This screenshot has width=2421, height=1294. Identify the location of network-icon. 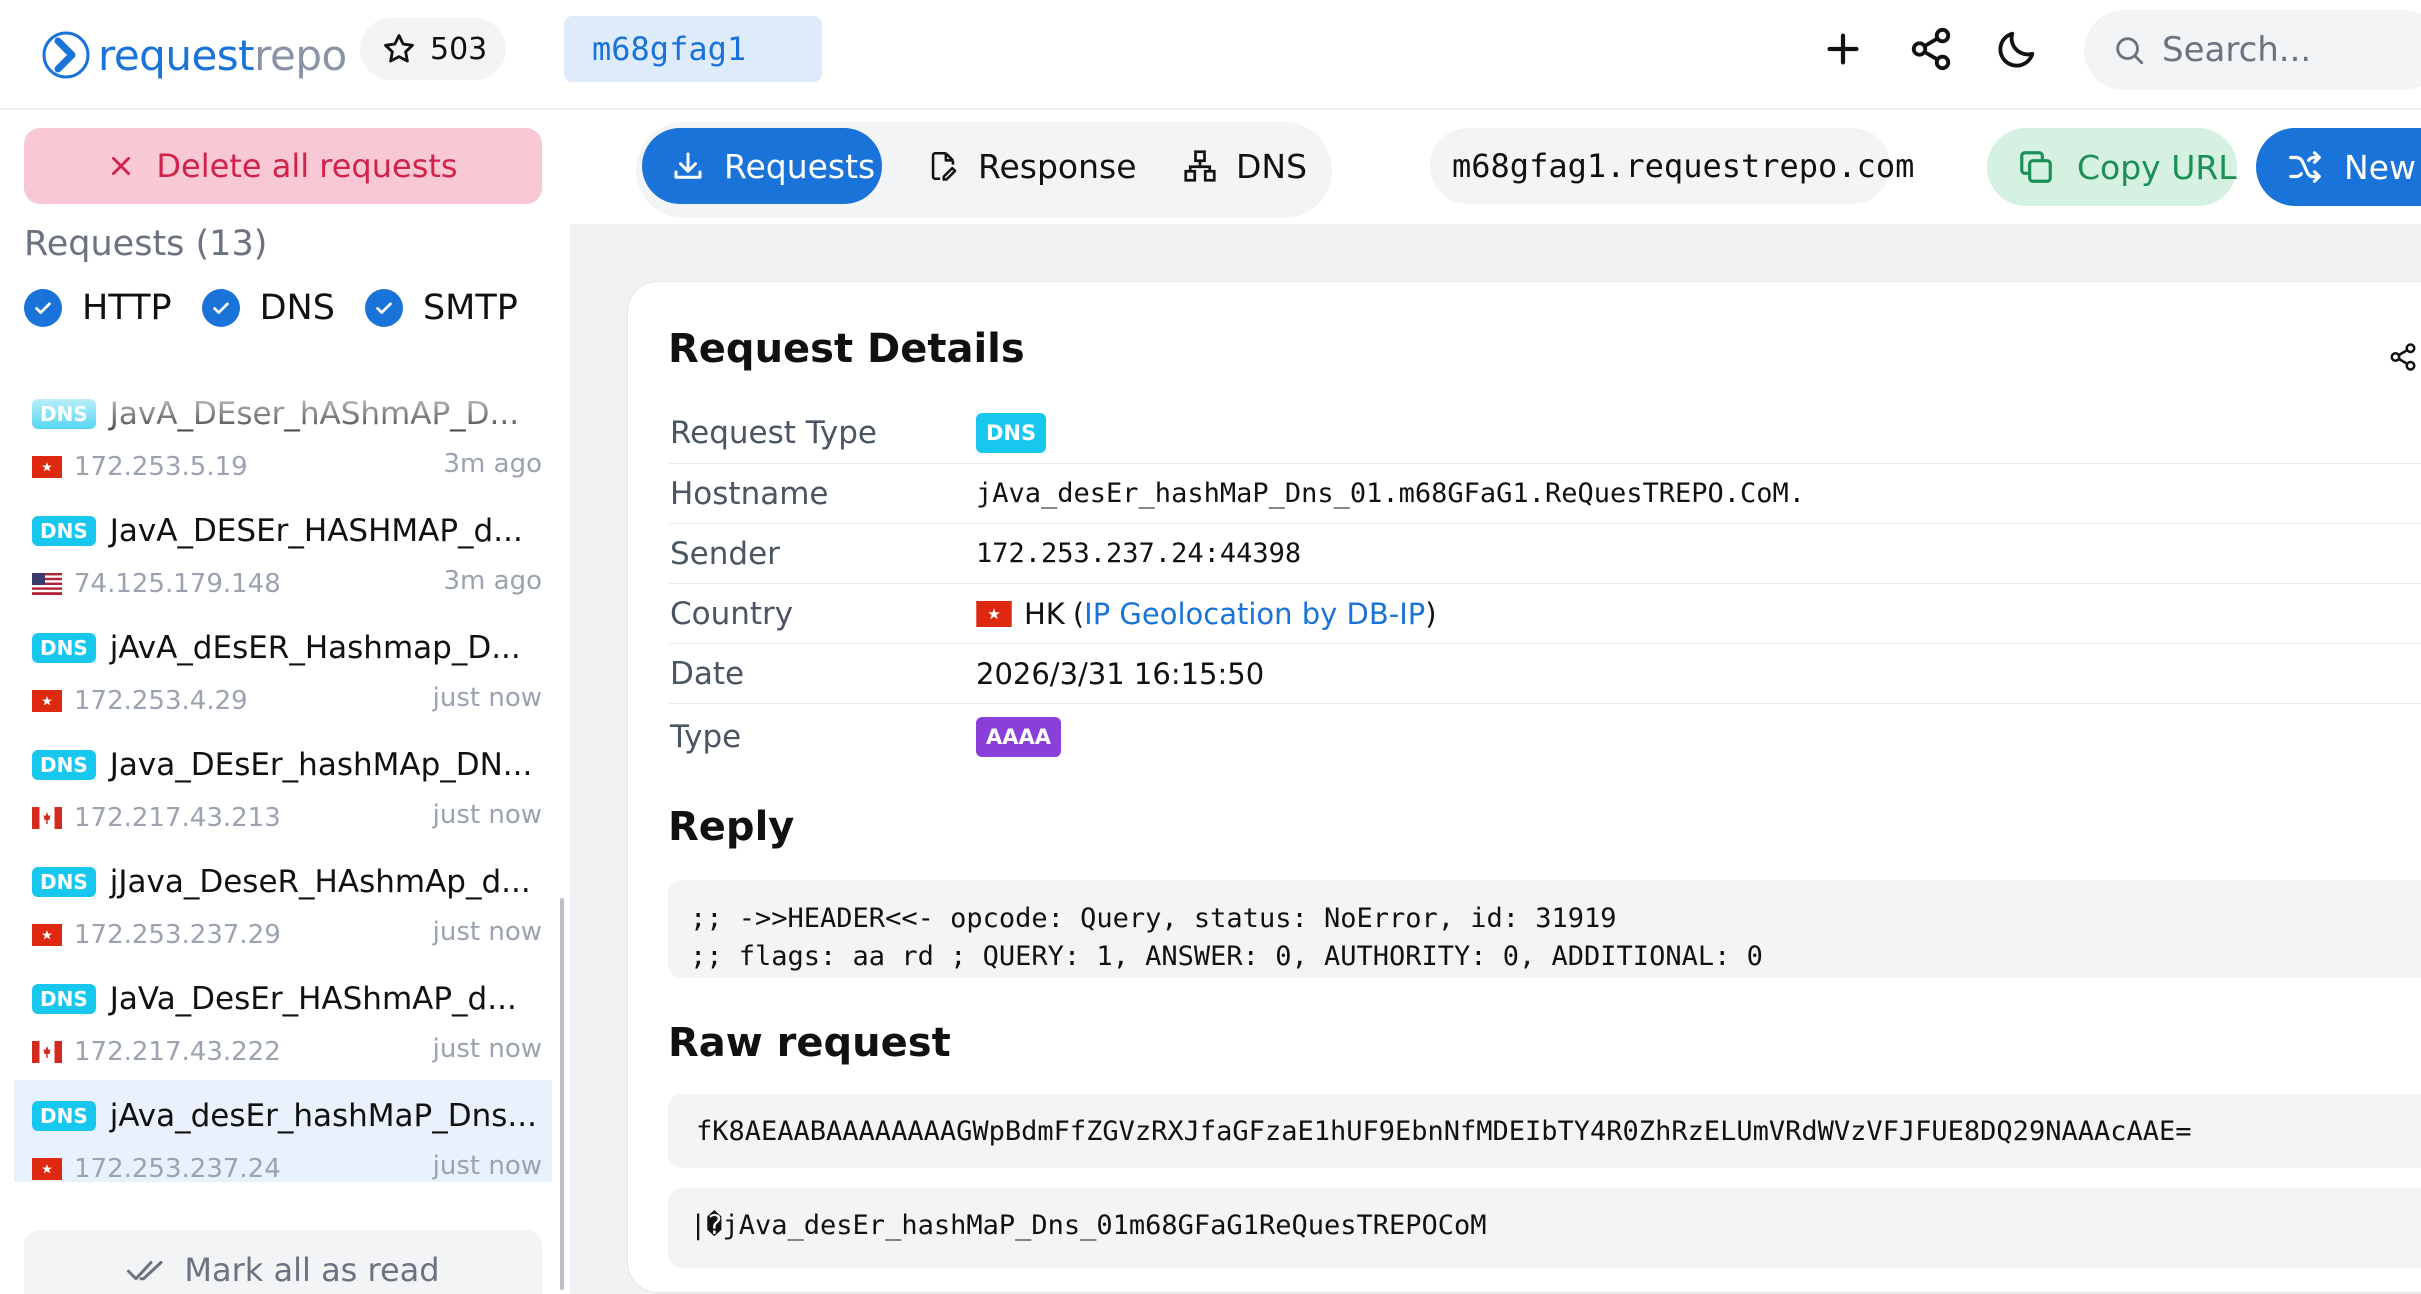
(1200, 166).